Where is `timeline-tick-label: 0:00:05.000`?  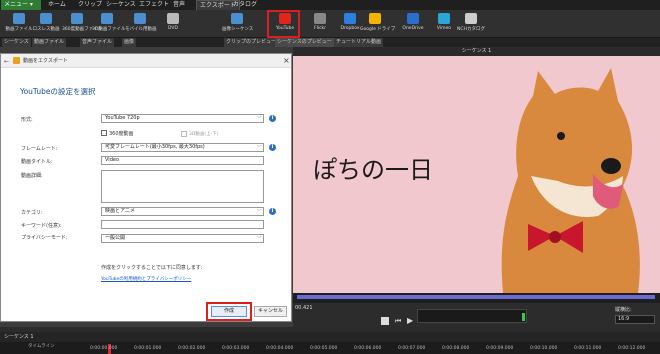
timeline-tick-label: 0:00:05.000 is located at coordinates (324, 348).